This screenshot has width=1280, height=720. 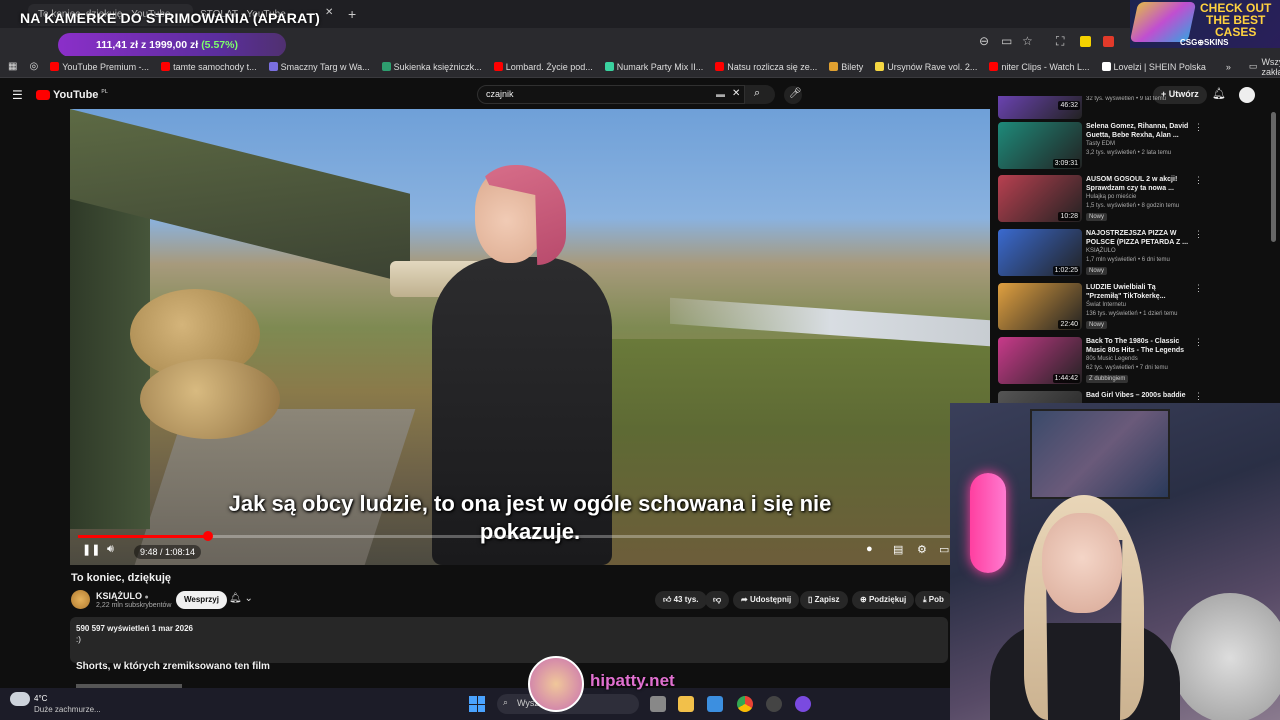 I want to click on store-icon, so click(x=715, y=704).